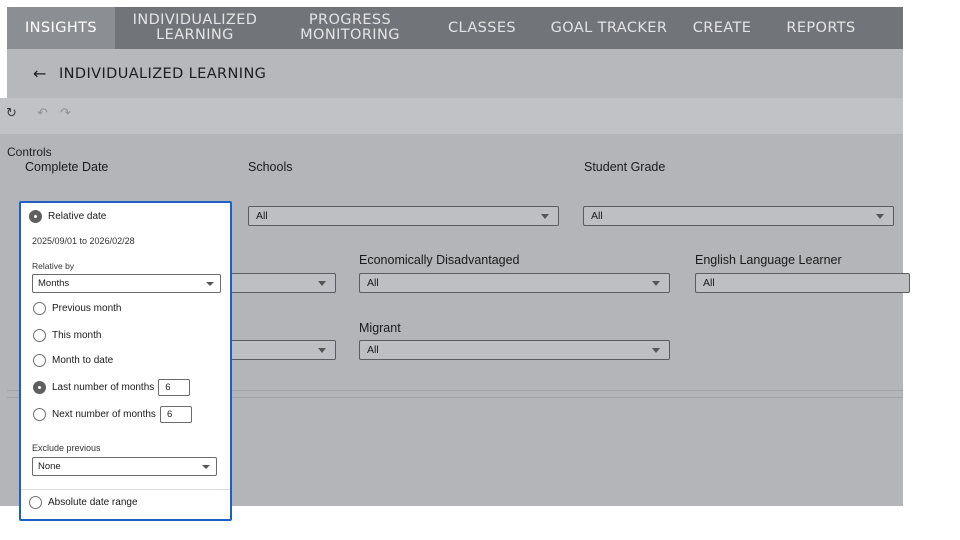 The width and height of the screenshot is (960, 540). I want to click on student-grade-label: Student Grade, so click(625, 167).